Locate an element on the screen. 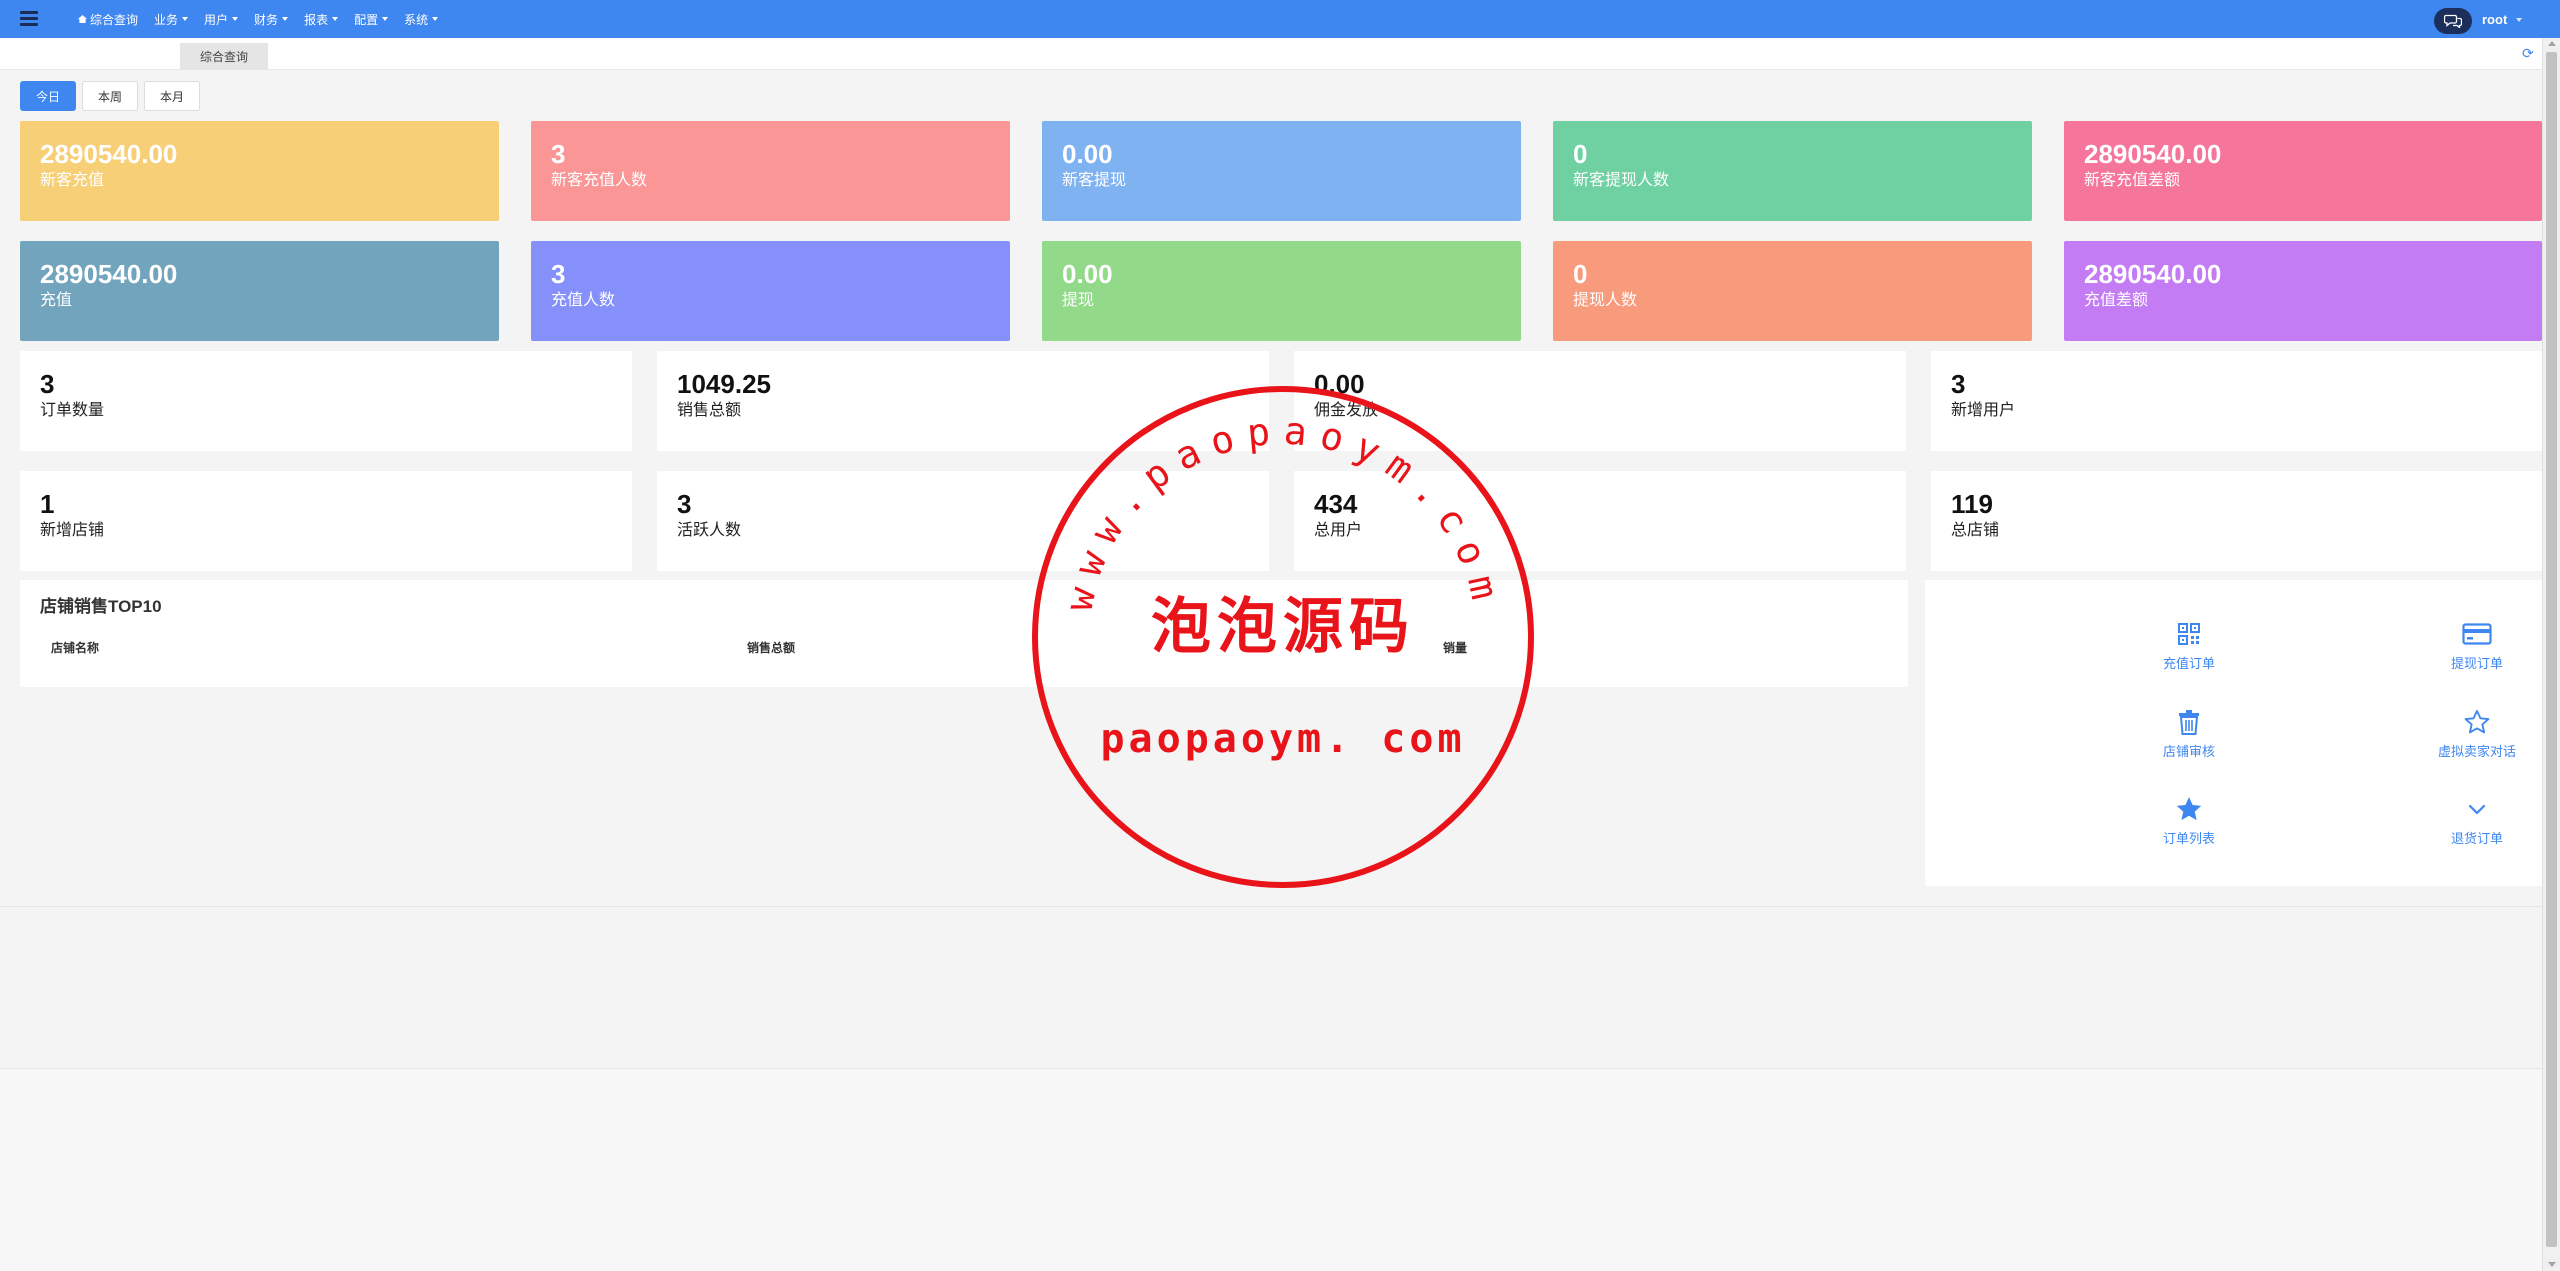  nav-item-business: 业务 is located at coordinates (171, 19).